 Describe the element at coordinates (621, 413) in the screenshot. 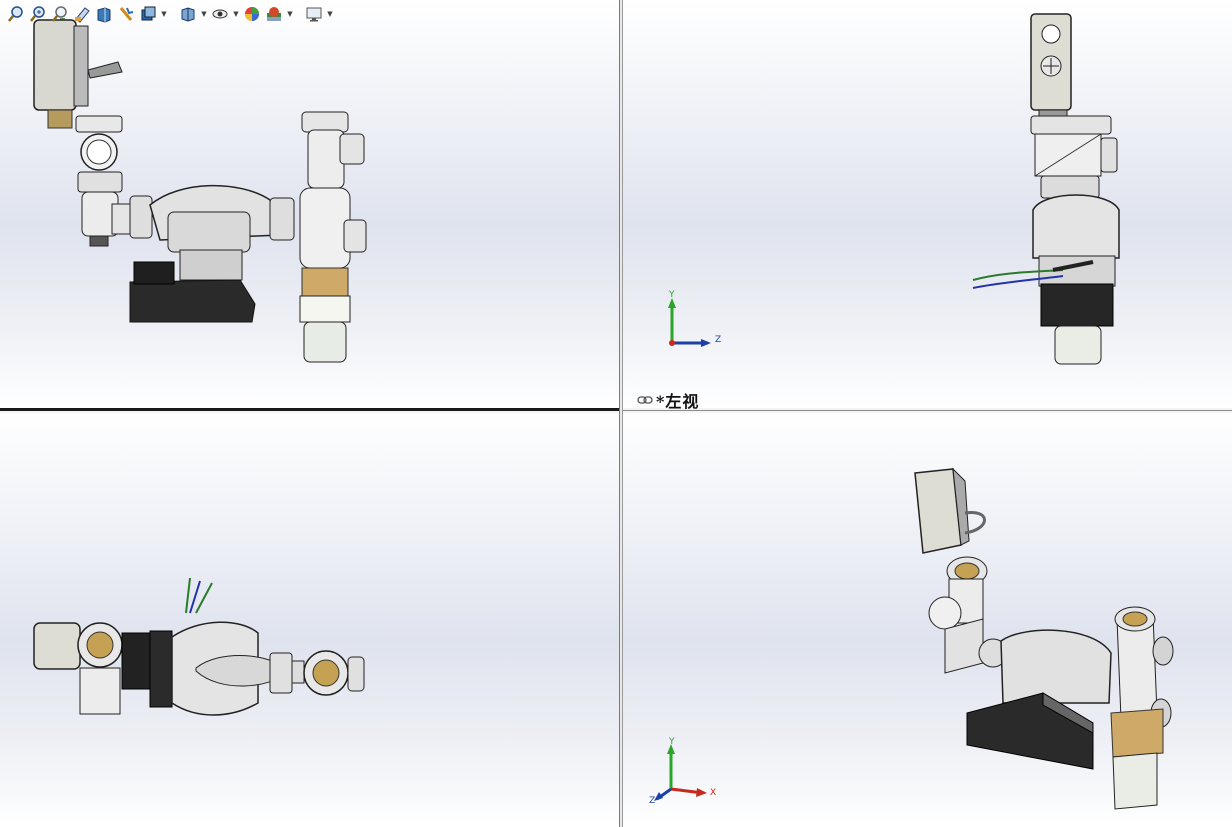

I see `vertical-splitter` at that location.